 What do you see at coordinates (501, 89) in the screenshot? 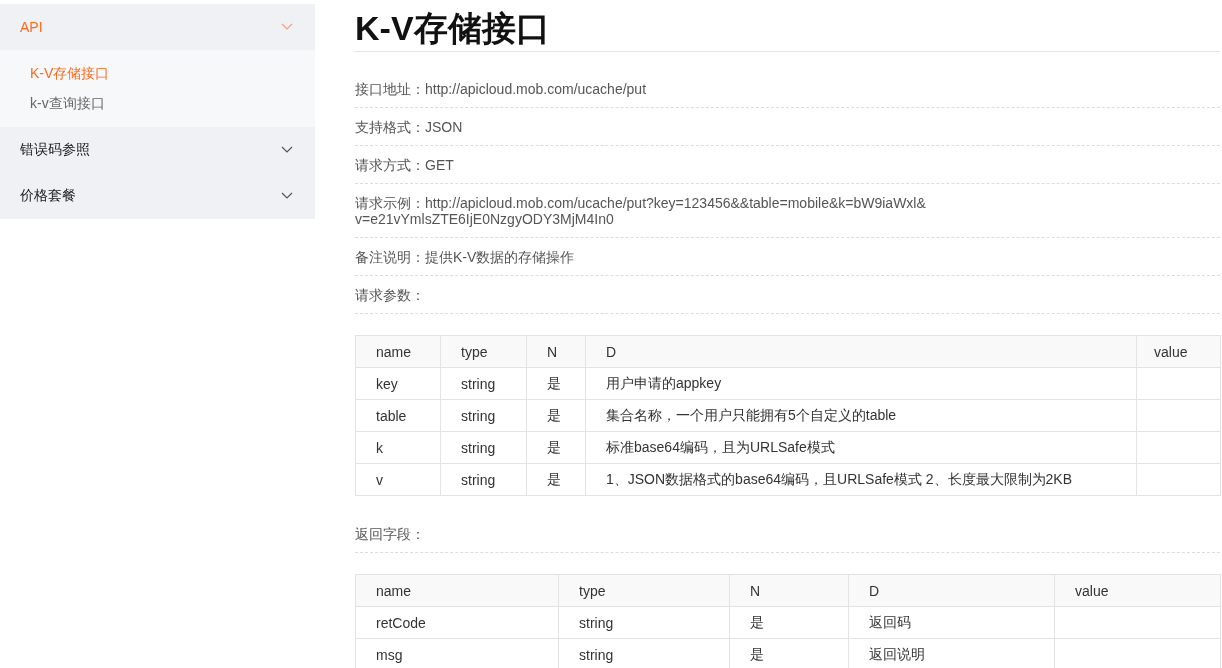
I see `info-text: 接口地址：http://apicloud.mob.com/ucache/put` at bounding box center [501, 89].